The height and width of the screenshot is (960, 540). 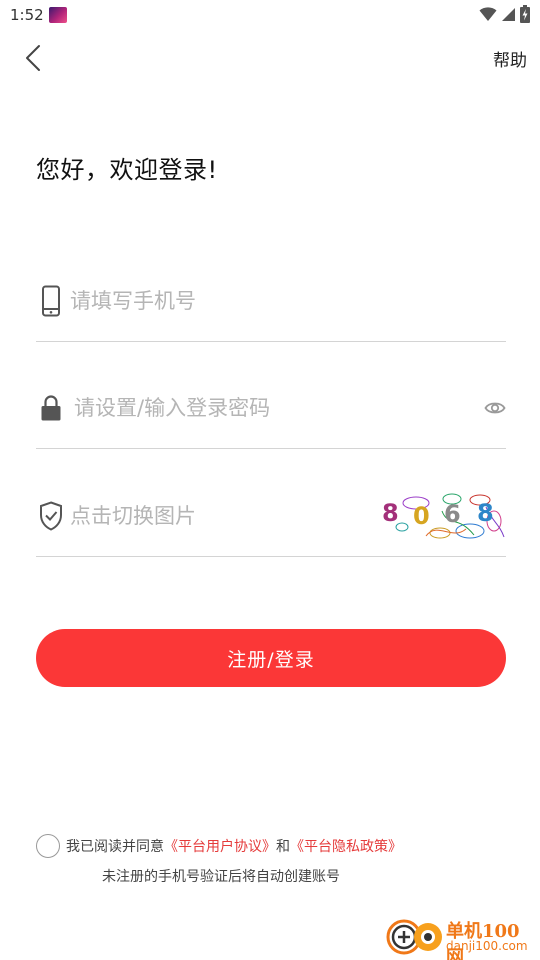 What do you see at coordinates (283, 847) in the screenshot?
I see `agreement-and: 和` at bounding box center [283, 847].